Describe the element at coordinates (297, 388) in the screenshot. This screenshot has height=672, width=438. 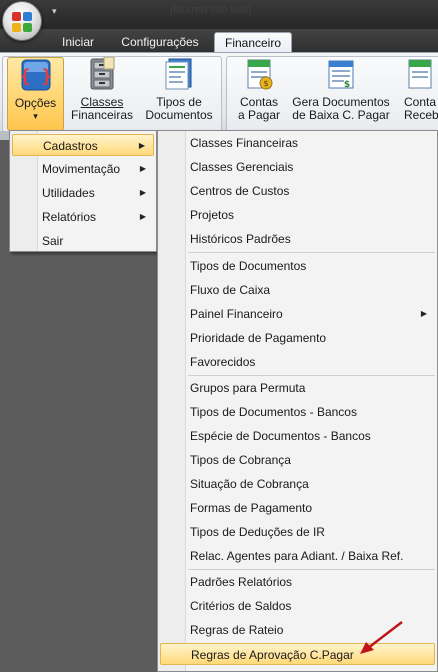
I see `menu-item-grupos-para-permuta: Grupos para Permuta` at that location.